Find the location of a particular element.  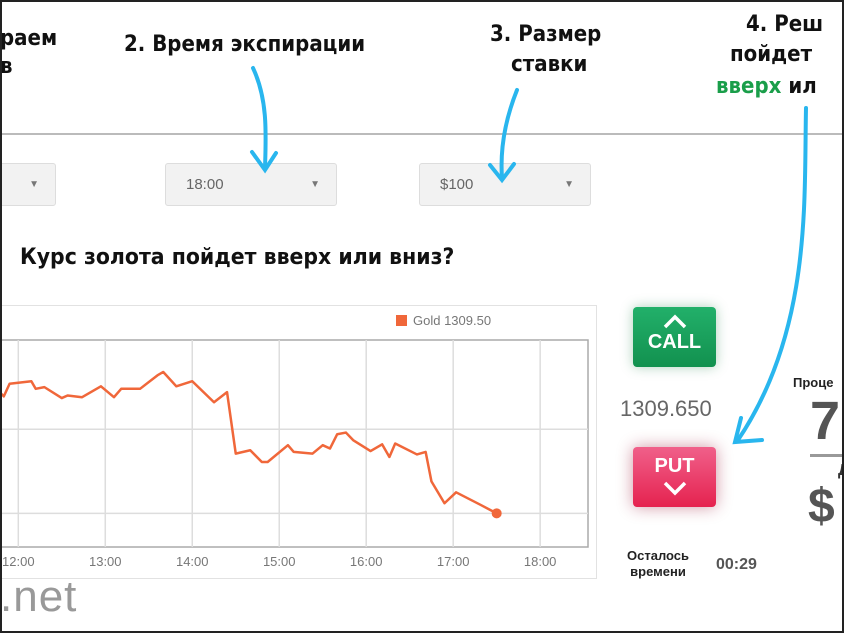

chevron-up-icon is located at coordinates (674, 321).